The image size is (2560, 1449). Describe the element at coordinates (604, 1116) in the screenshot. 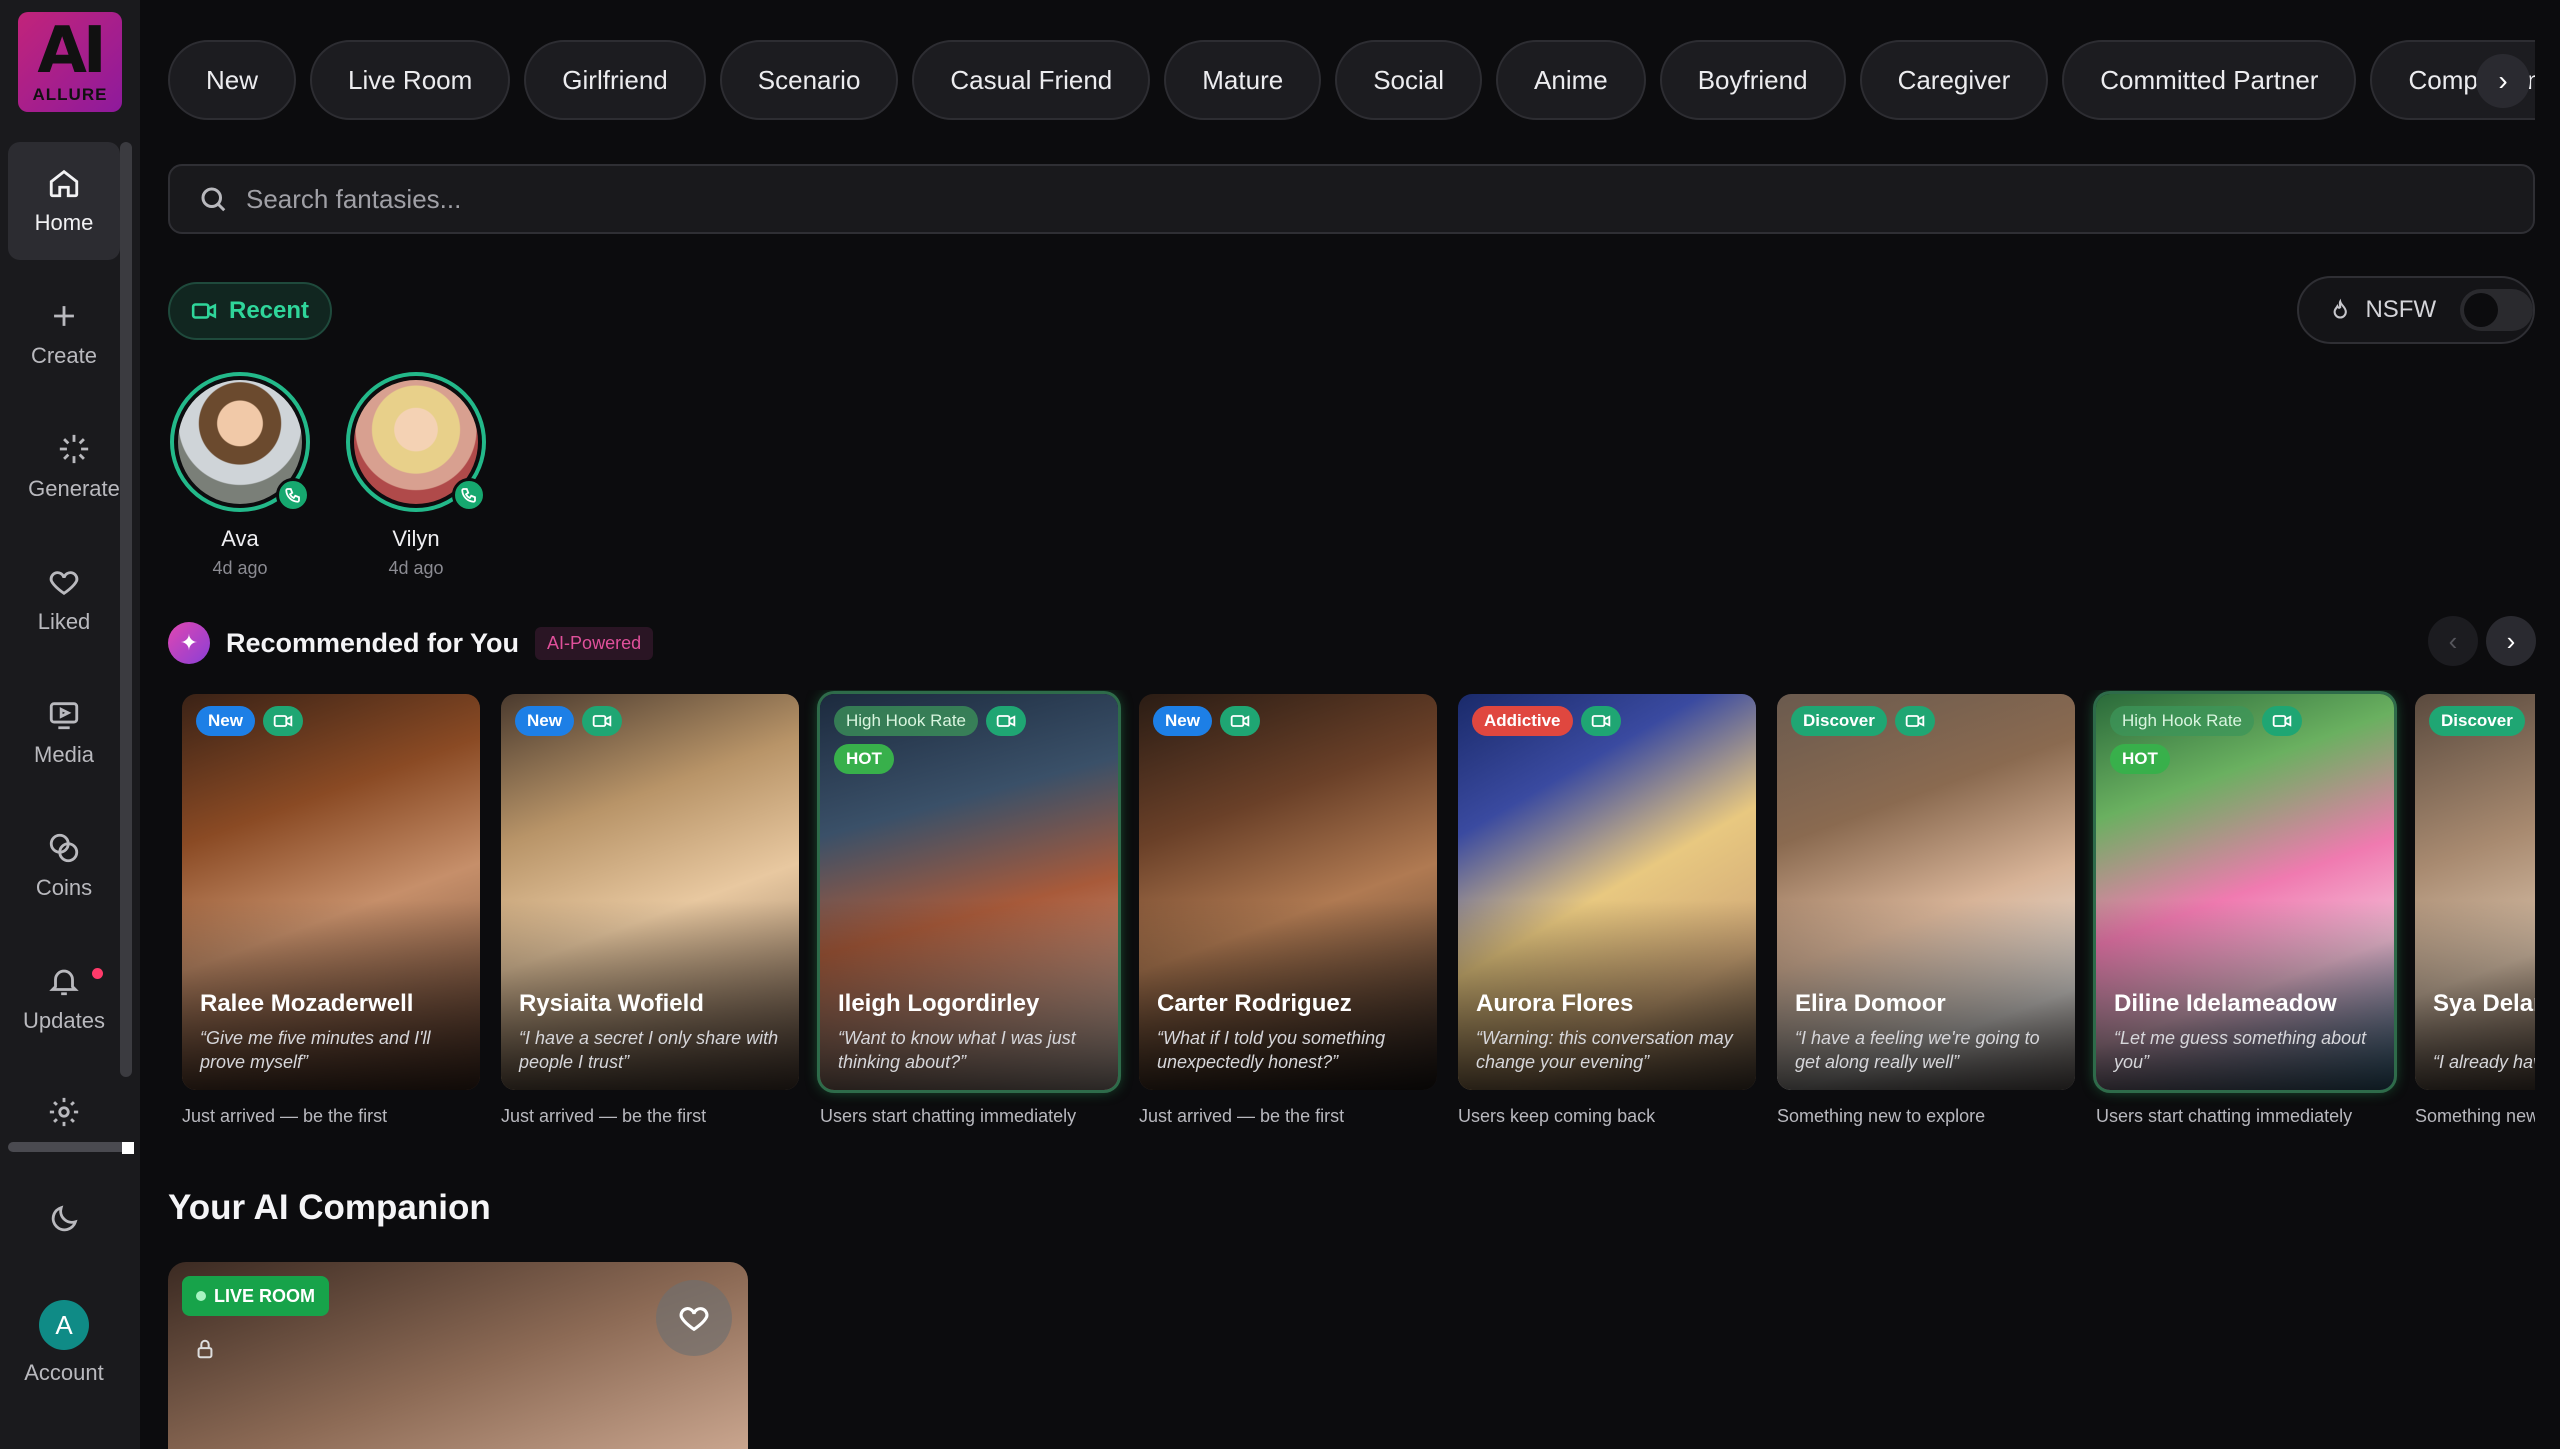

I see `card-subtitle: Just arrived — be the first` at that location.